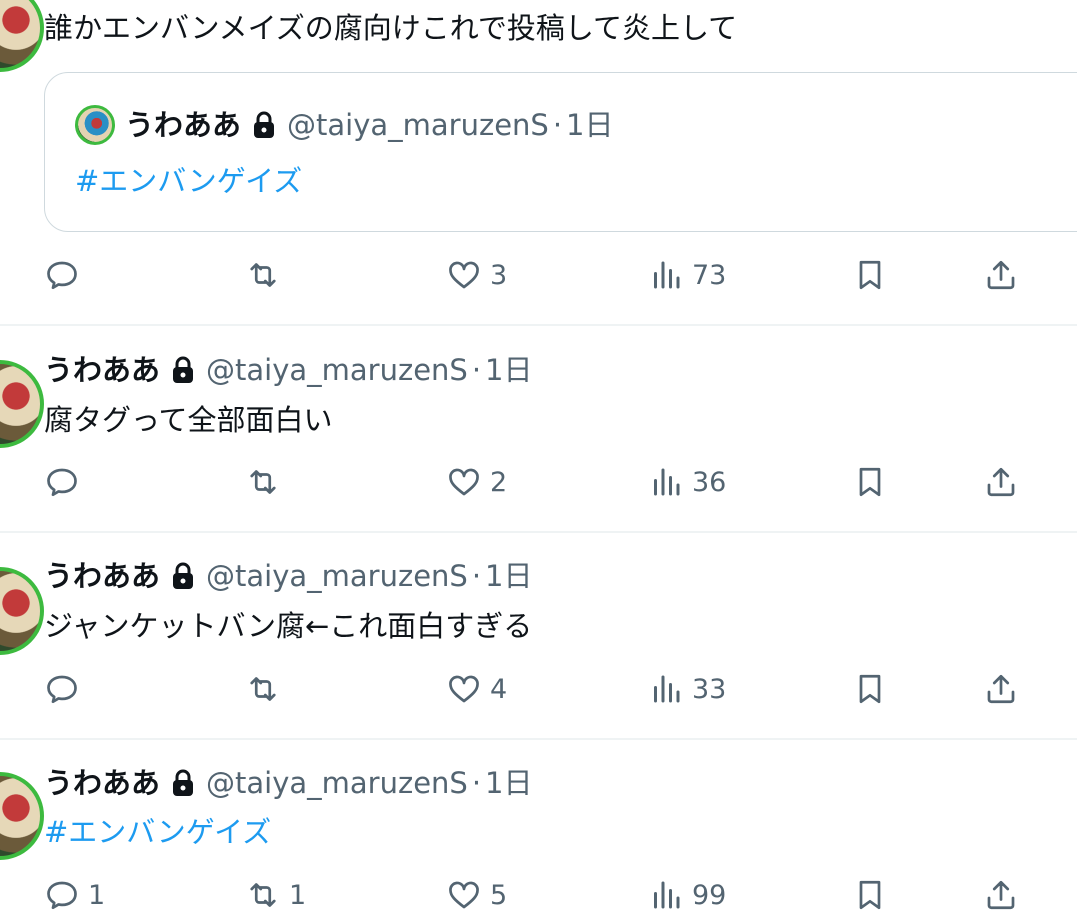  What do you see at coordinates (298, 895) in the screenshot?
I see `retweet-count: 1` at bounding box center [298, 895].